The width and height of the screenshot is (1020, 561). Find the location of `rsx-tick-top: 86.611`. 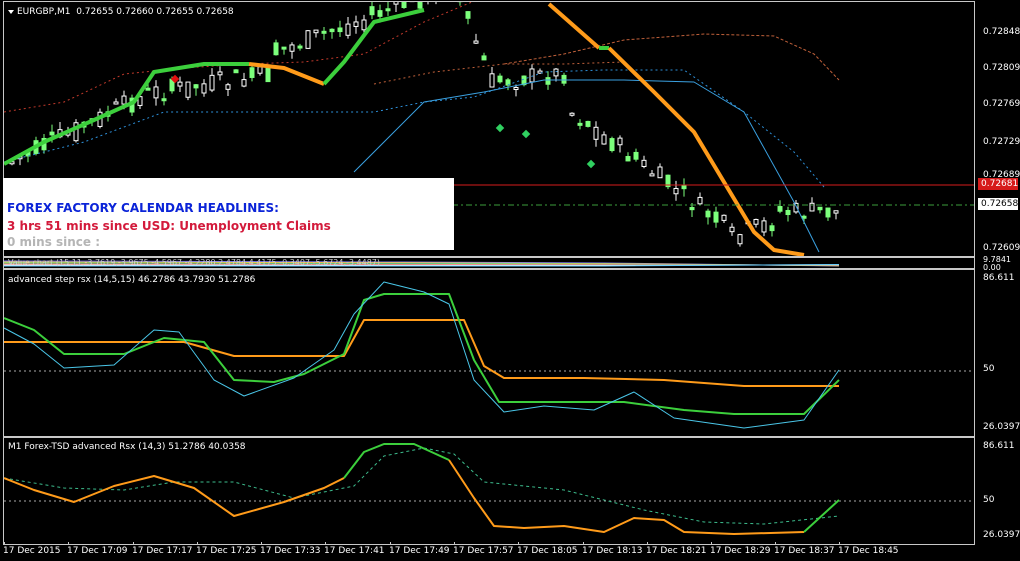

rsx-tick-top: 86.611 is located at coordinates (999, 278).